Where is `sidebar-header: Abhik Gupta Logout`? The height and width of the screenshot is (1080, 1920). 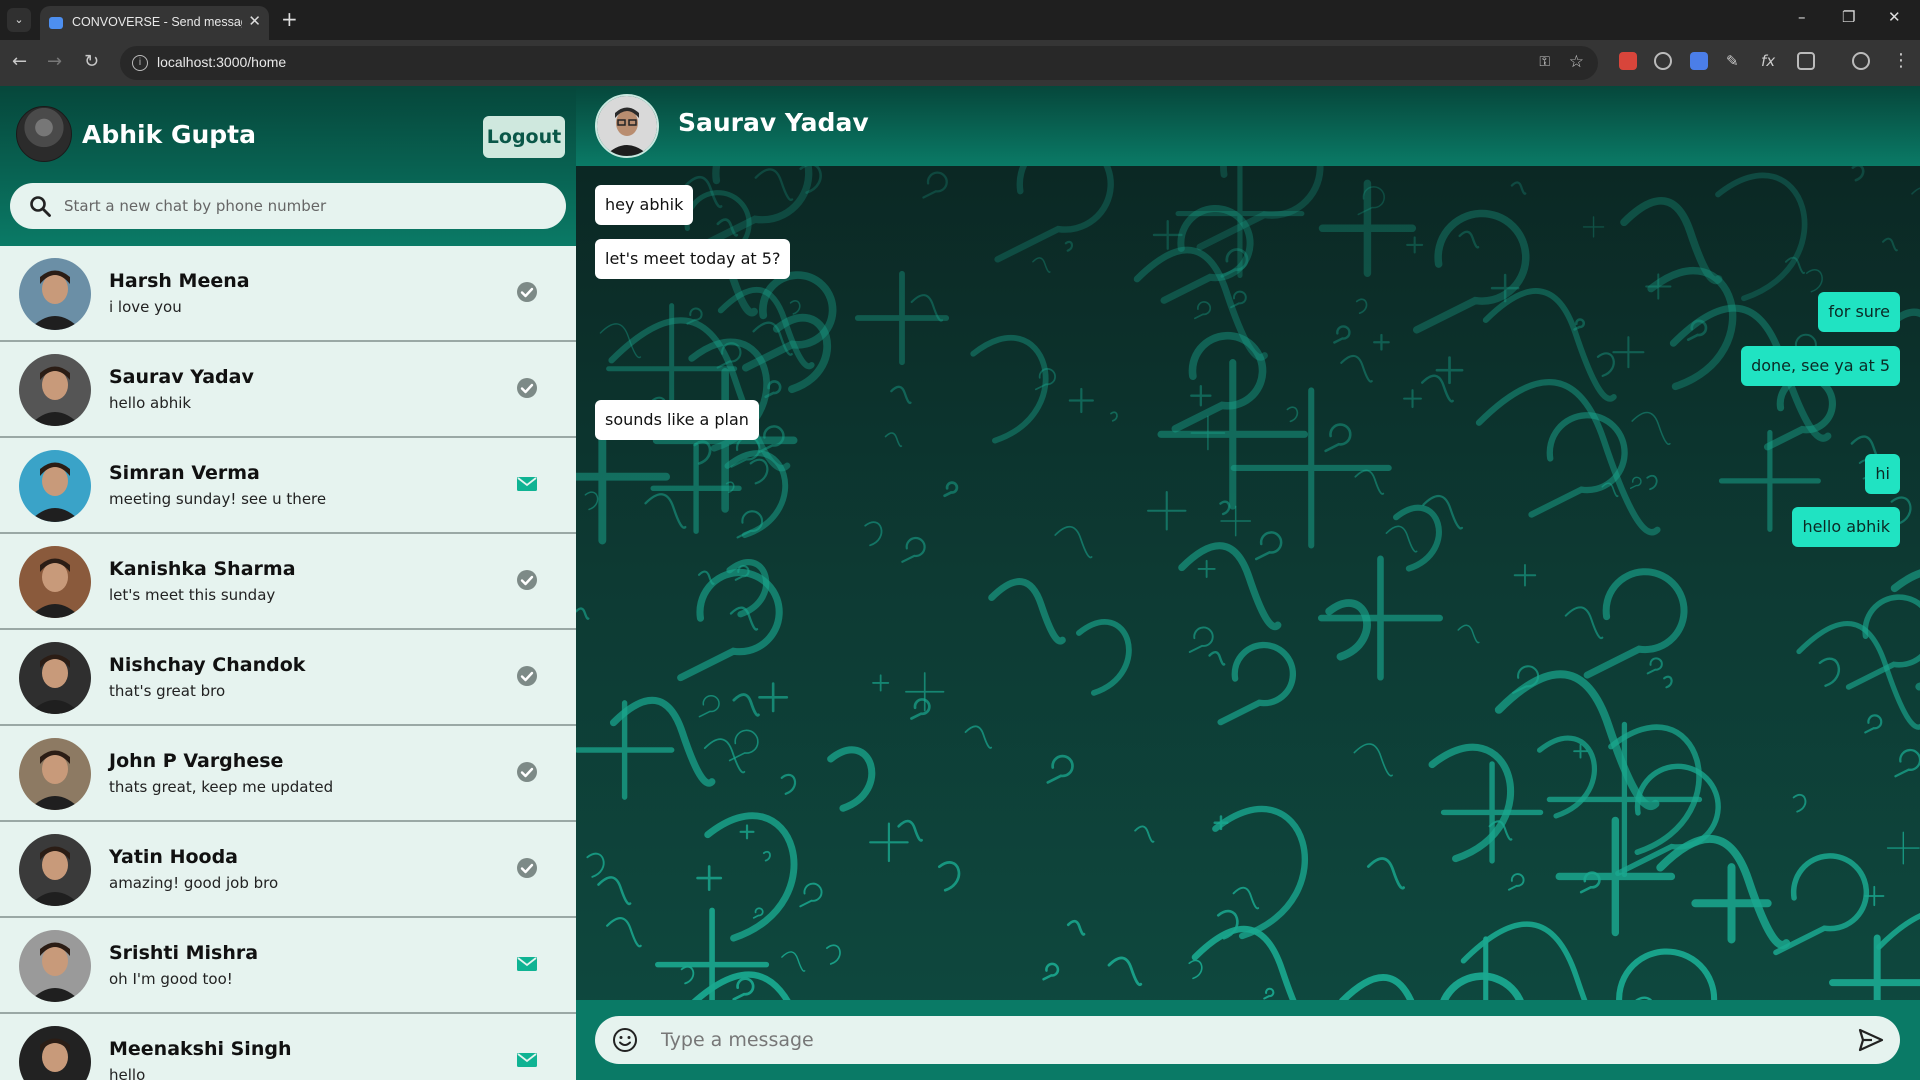 sidebar-header: Abhik Gupta Logout is located at coordinates (288, 166).